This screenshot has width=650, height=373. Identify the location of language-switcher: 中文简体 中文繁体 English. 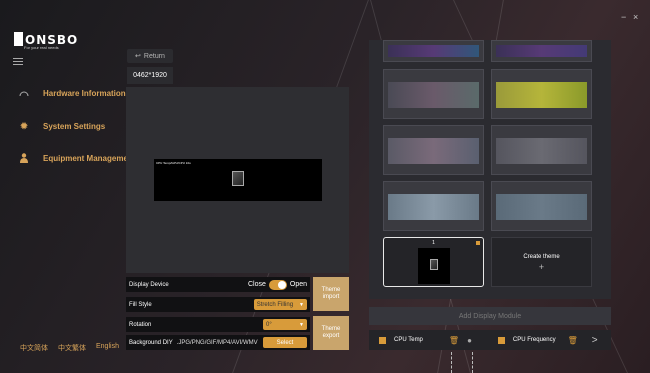
(69, 348).